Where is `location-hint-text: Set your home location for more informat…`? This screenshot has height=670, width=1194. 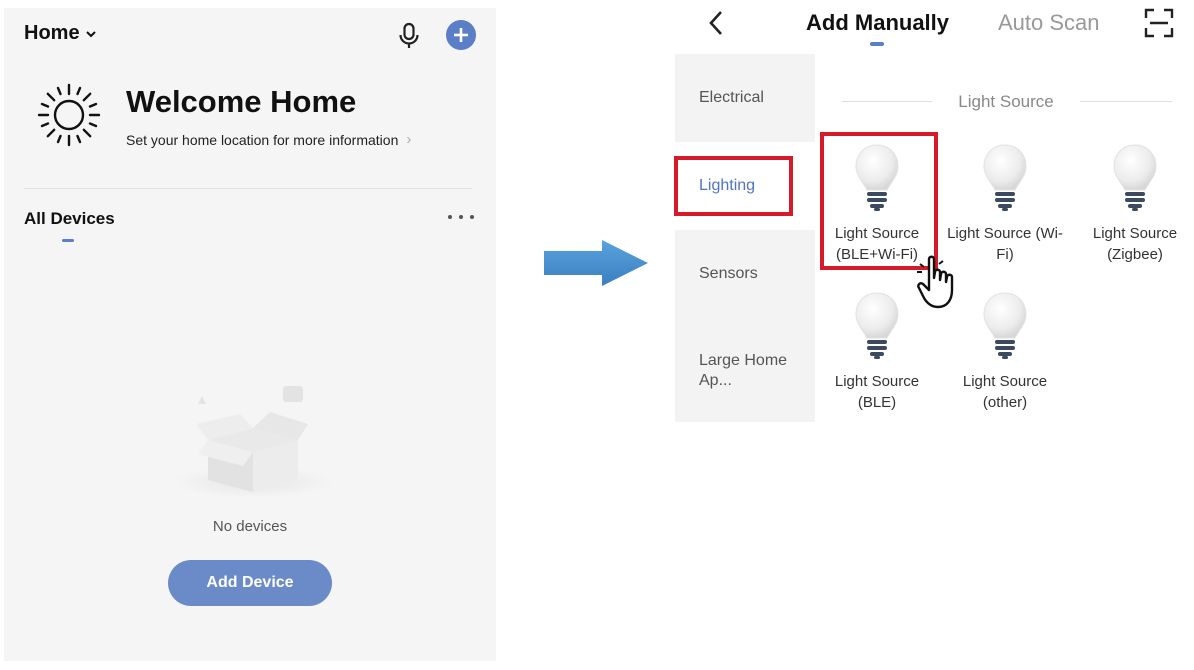
location-hint-text: Set your home location for more informat… is located at coordinates (262, 139).